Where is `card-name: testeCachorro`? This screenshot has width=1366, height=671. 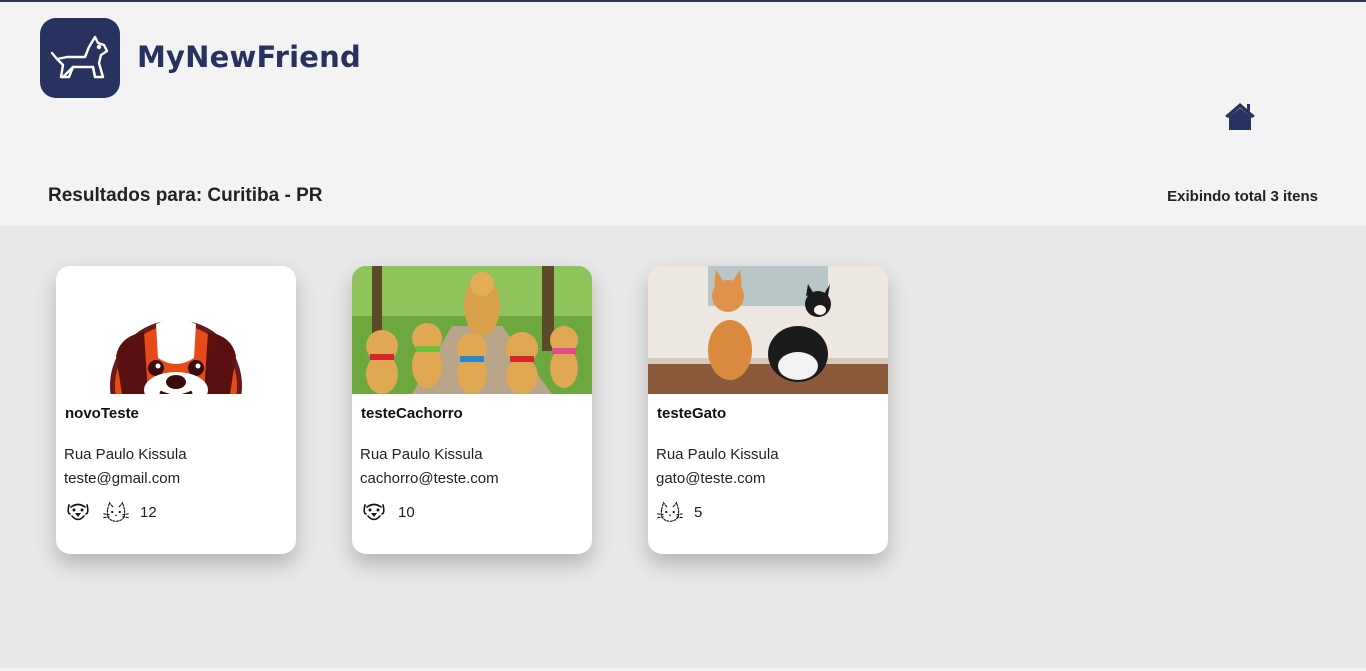 card-name: testeCachorro is located at coordinates (412, 413).